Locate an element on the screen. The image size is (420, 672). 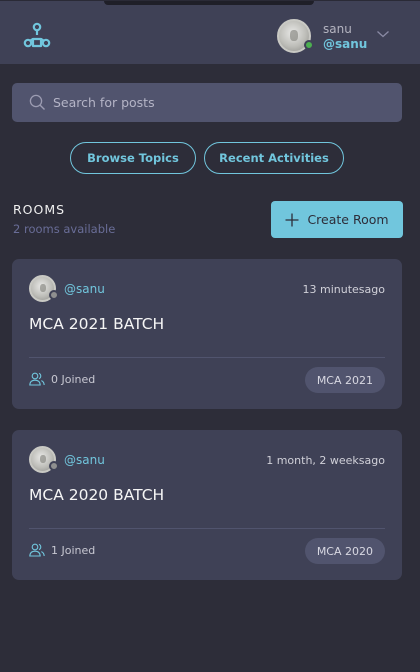
browse-topics-button: Browse Topics is located at coordinates (133, 158).